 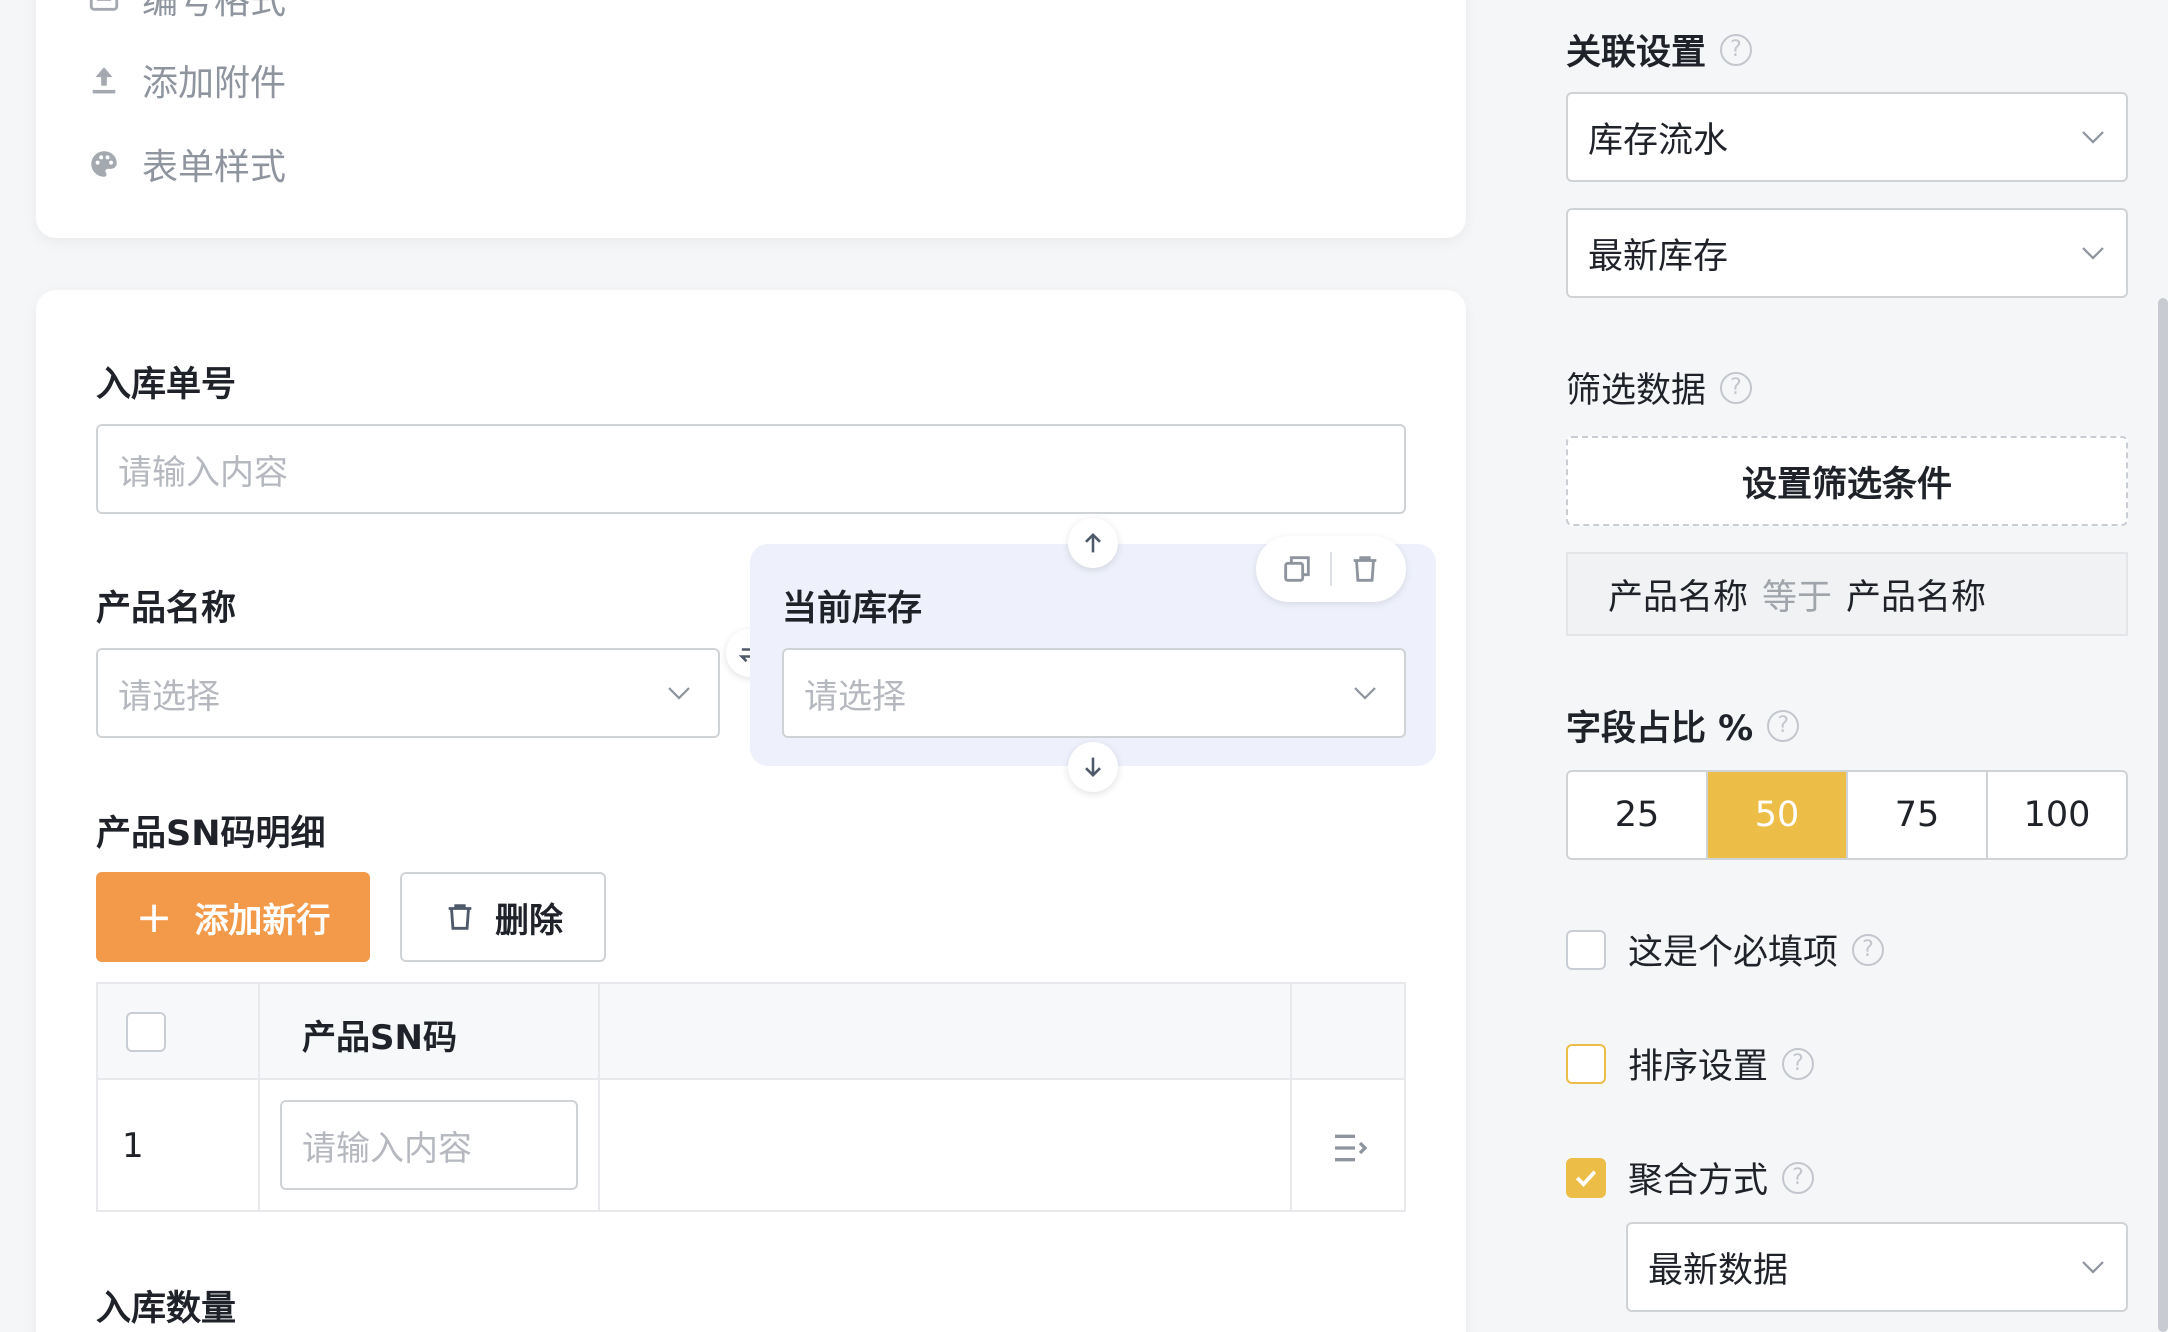 I want to click on sn-code-input: 请输入内容, so click(x=429, y=1145).